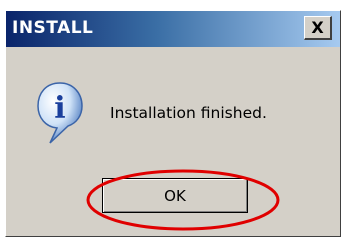 This screenshot has width=346, height=242. Describe the element at coordinates (53, 28) in the screenshot. I see `window-title: INSTALL` at that location.